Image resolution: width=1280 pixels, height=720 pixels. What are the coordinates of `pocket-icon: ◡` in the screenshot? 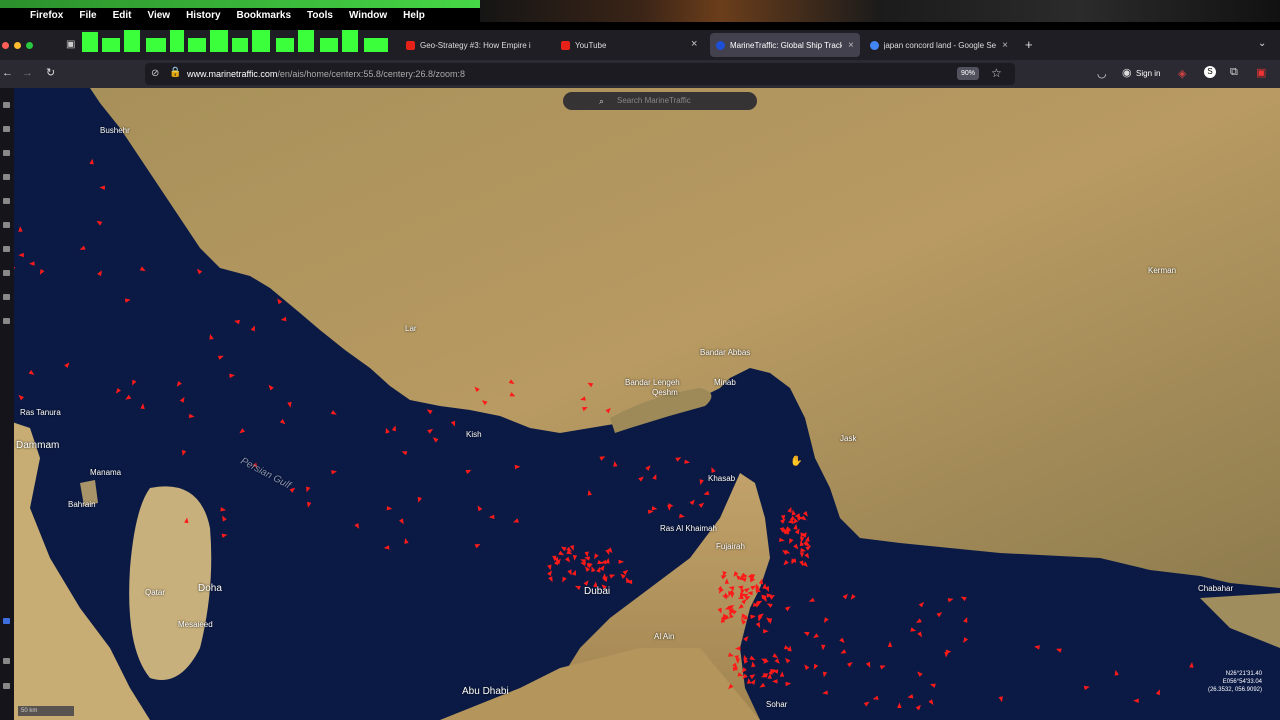 It's located at (1102, 73).